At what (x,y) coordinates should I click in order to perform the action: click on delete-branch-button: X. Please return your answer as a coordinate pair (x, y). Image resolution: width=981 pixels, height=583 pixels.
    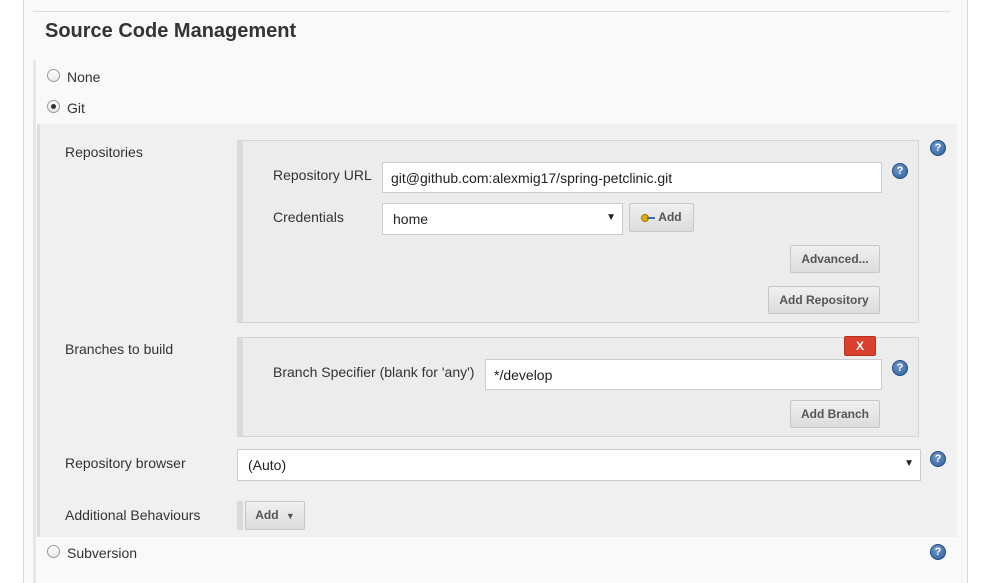
    Looking at the image, I should click on (860, 346).